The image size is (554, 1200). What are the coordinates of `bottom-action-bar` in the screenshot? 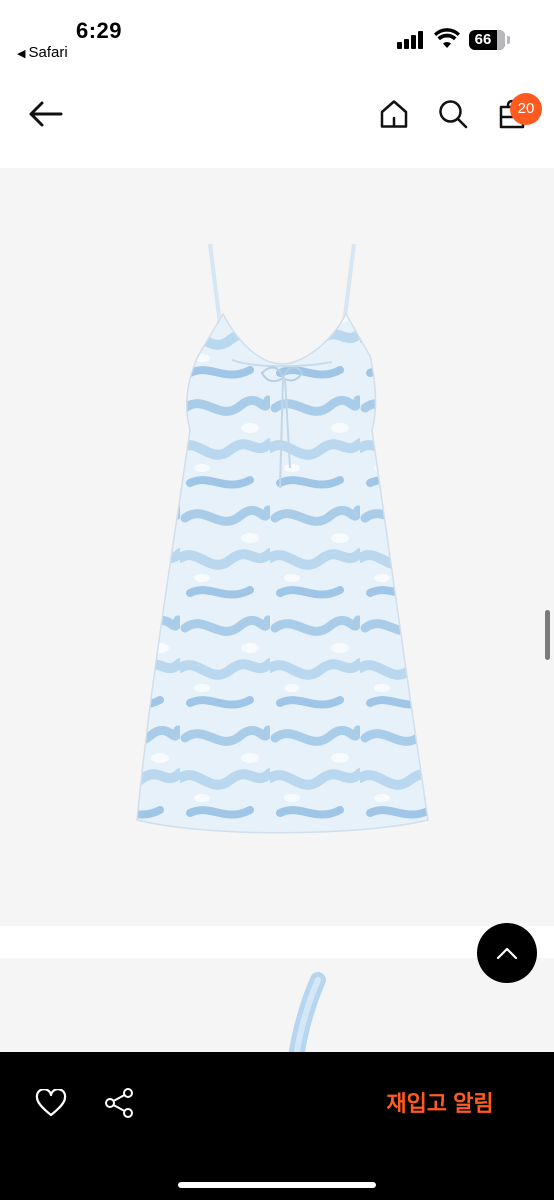 It's located at (277, 1126).